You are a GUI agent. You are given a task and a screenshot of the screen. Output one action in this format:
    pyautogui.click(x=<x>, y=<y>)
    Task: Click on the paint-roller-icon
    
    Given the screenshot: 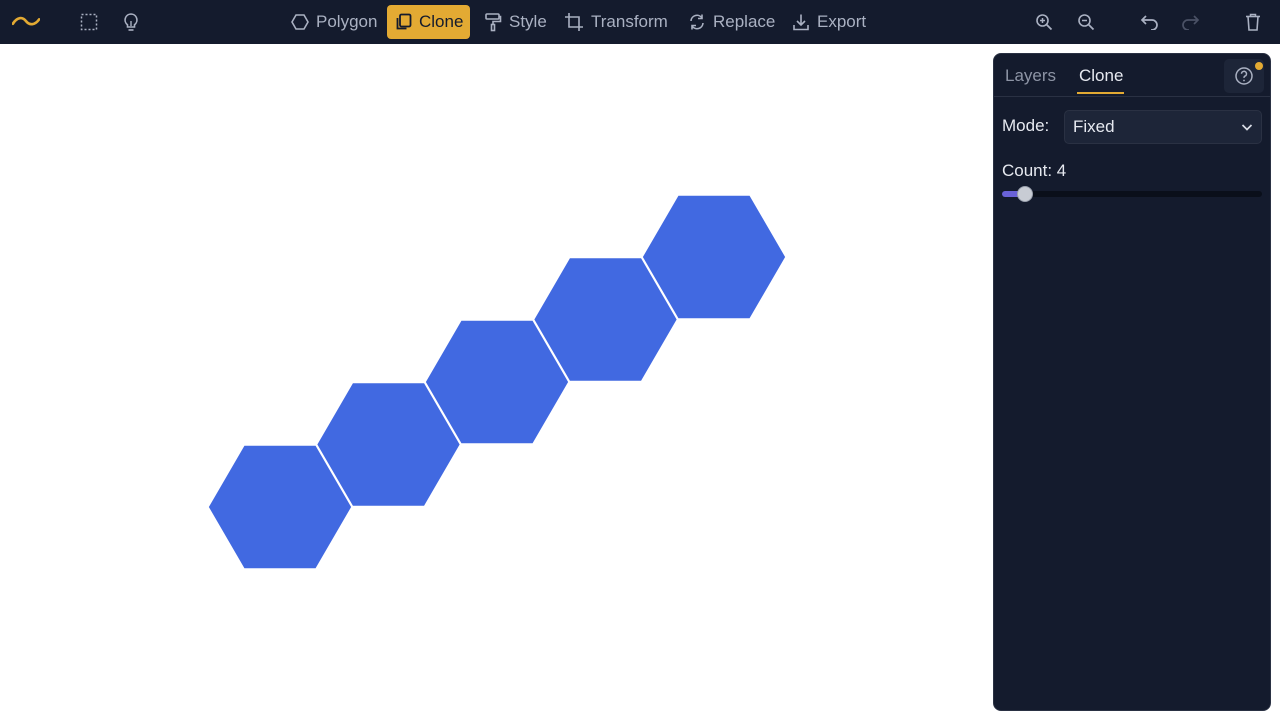 What is the action you would take?
    pyautogui.click(x=493, y=22)
    